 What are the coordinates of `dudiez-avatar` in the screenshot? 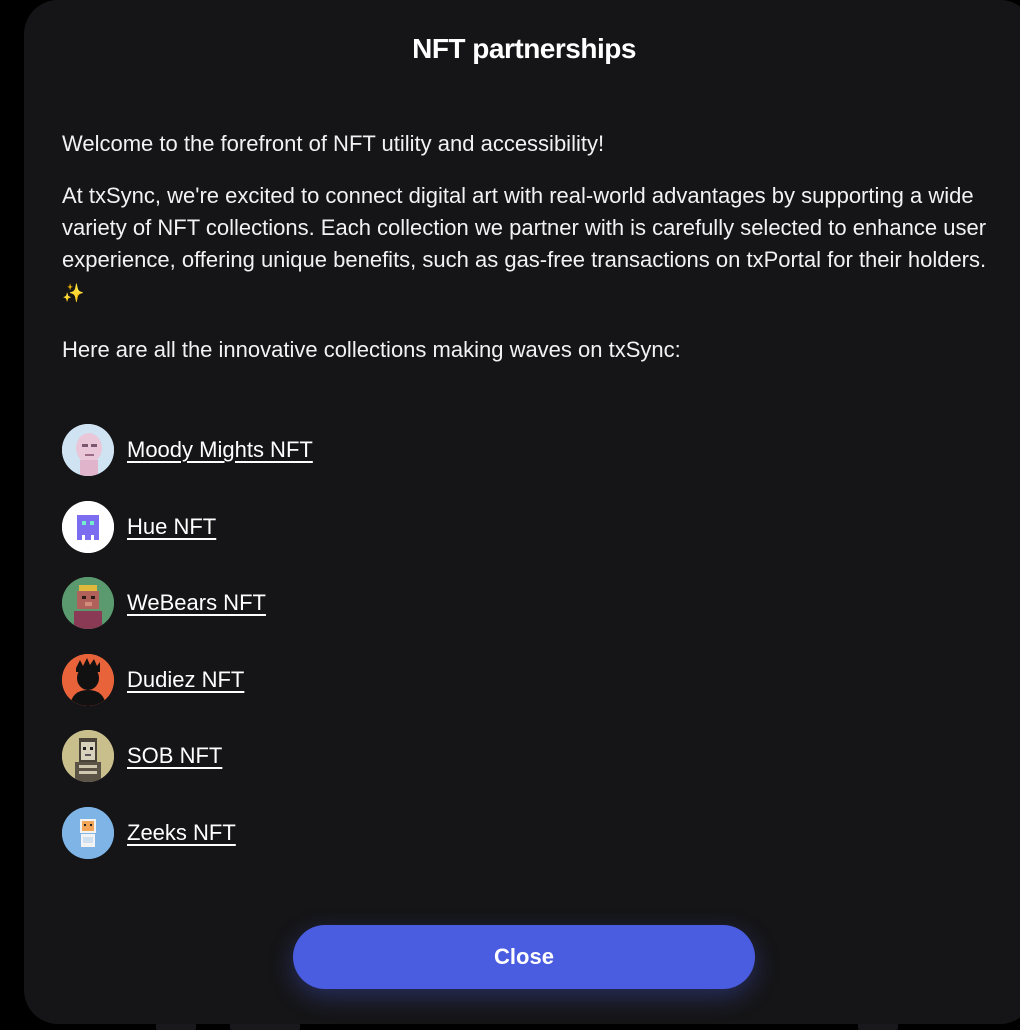 It's located at (88, 679).